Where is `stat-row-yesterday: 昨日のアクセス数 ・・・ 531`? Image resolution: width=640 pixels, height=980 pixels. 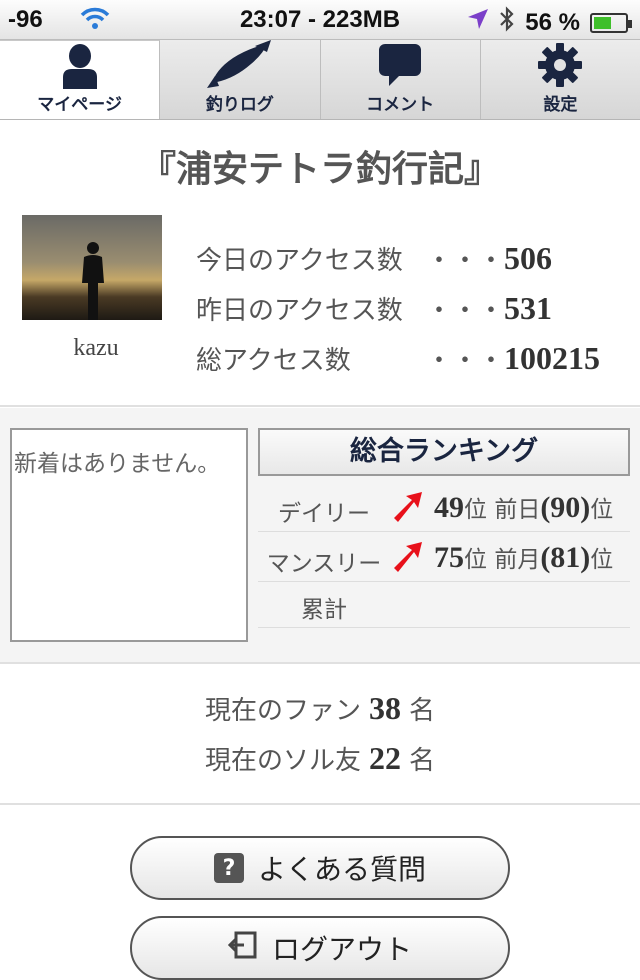 stat-row-yesterday: 昨日のアクセス数 ・・・ 531 is located at coordinates (411, 315).